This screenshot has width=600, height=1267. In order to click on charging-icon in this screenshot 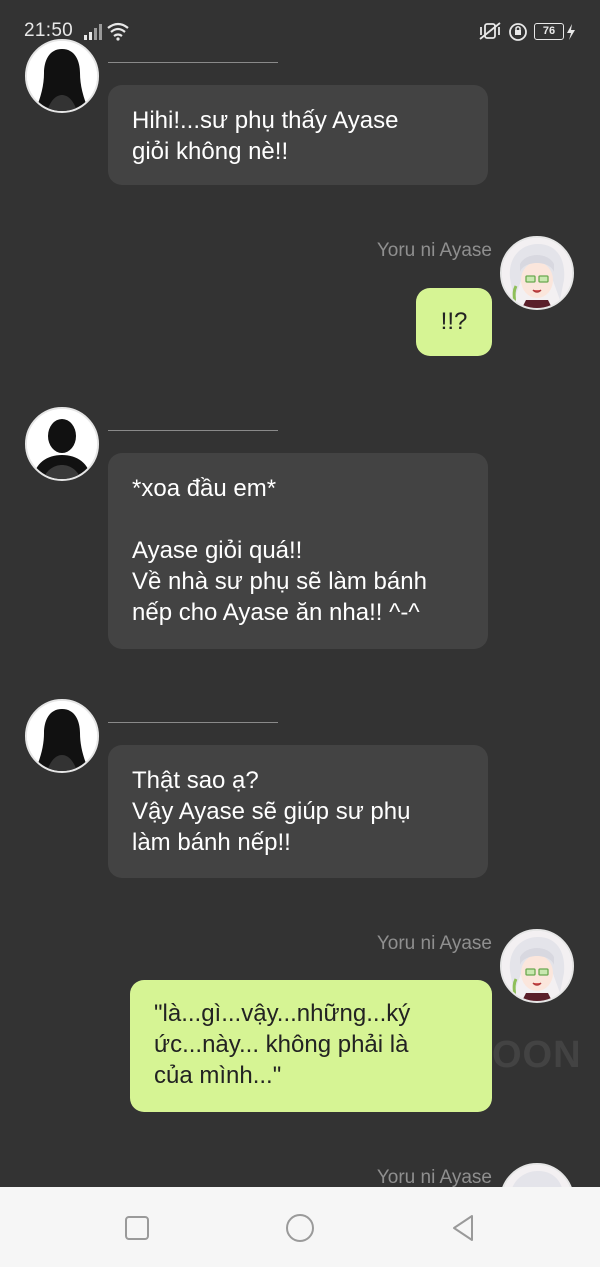, I will do `click(571, 32)`.